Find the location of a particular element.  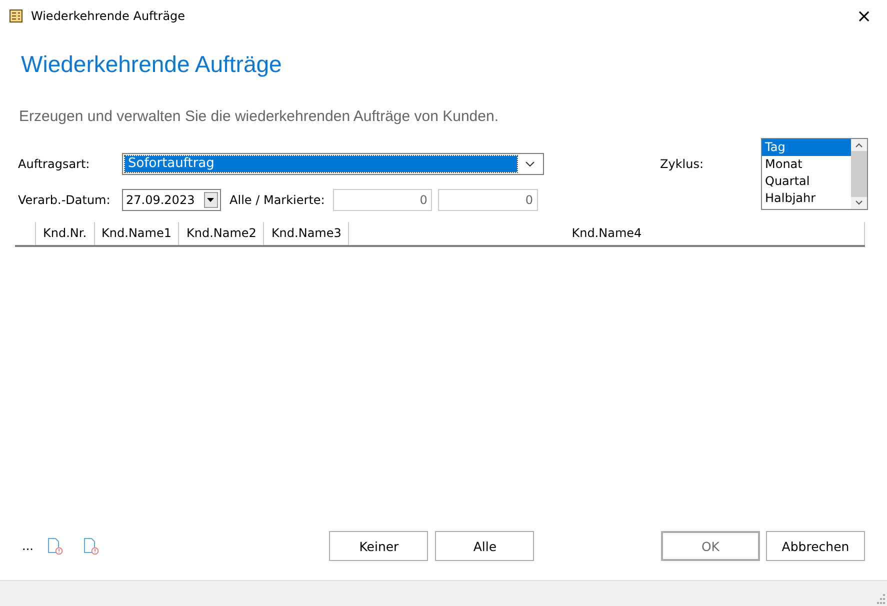

list-item: Tag is located at coordinates (806, 147).